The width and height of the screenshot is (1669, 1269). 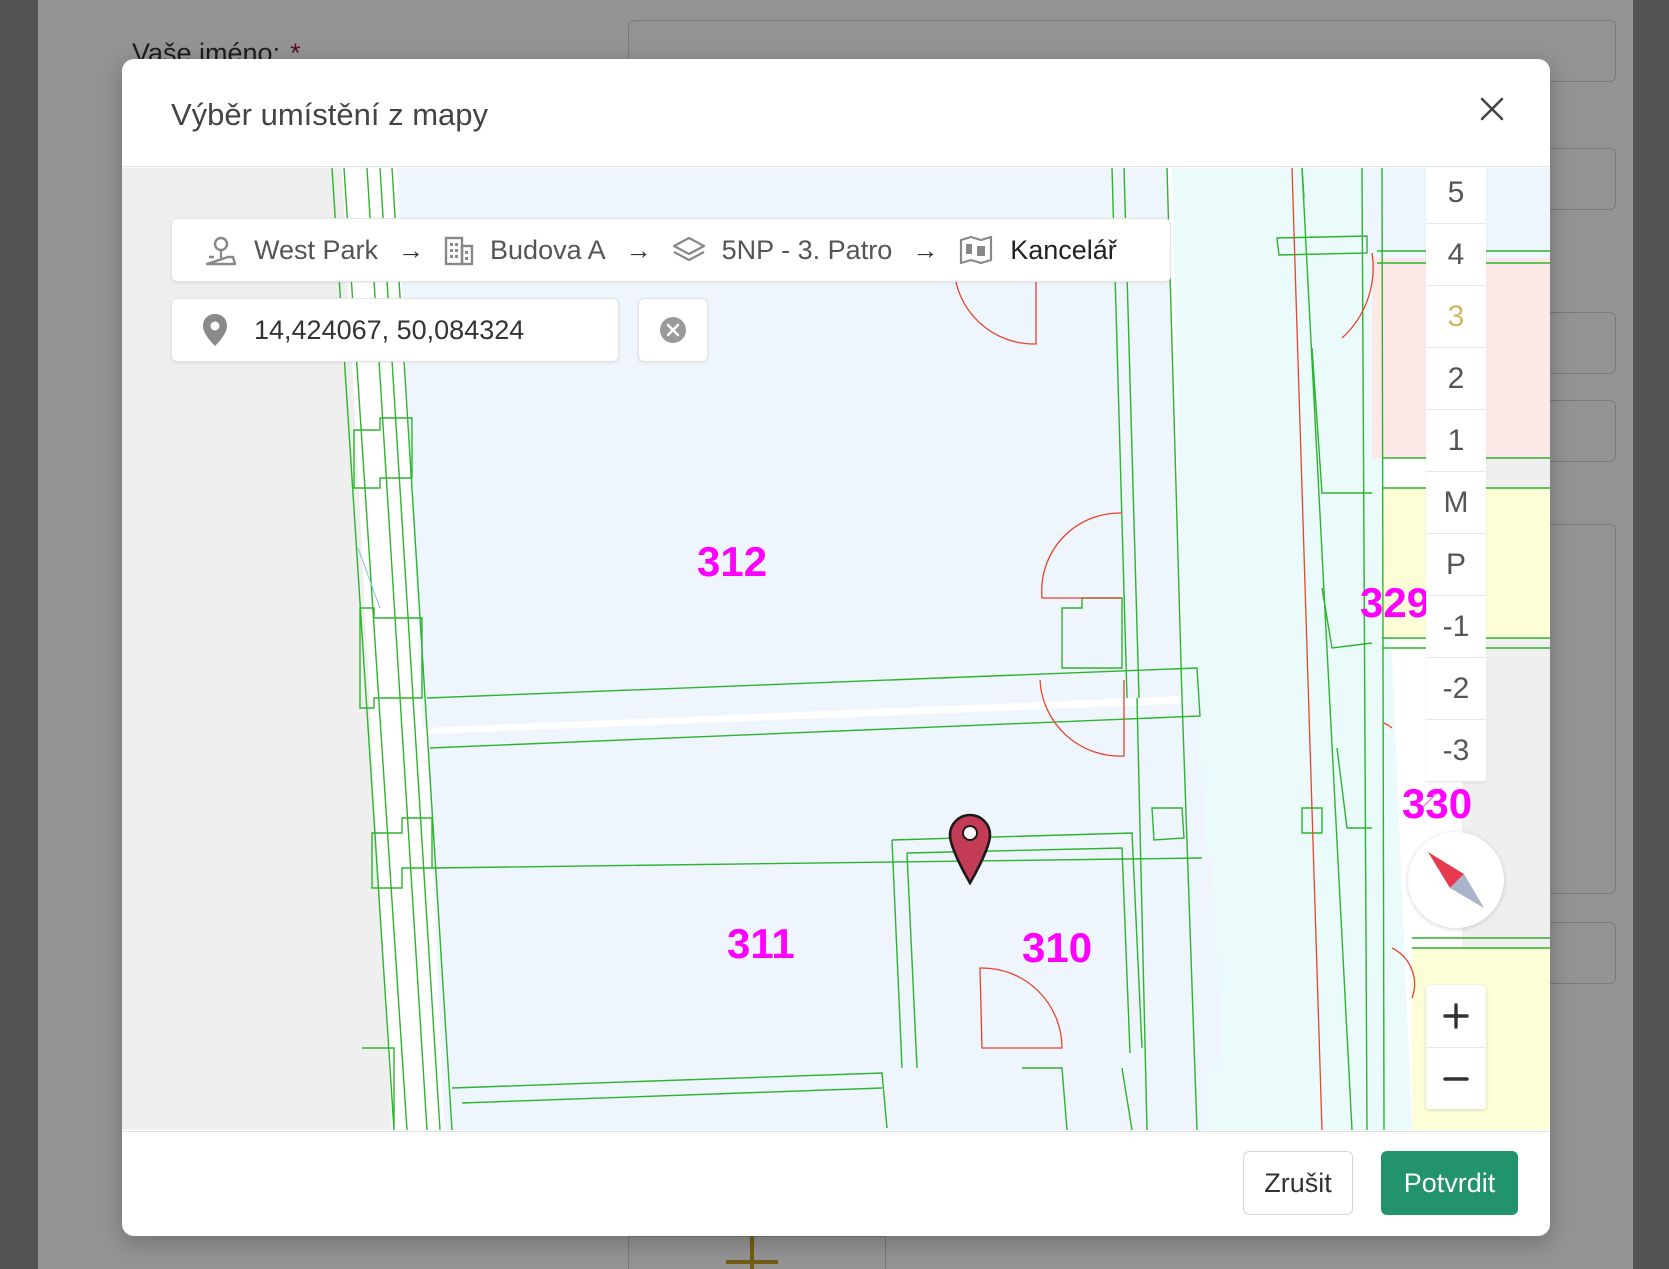 I want to click on close-button, so click(x=1492, y=109).